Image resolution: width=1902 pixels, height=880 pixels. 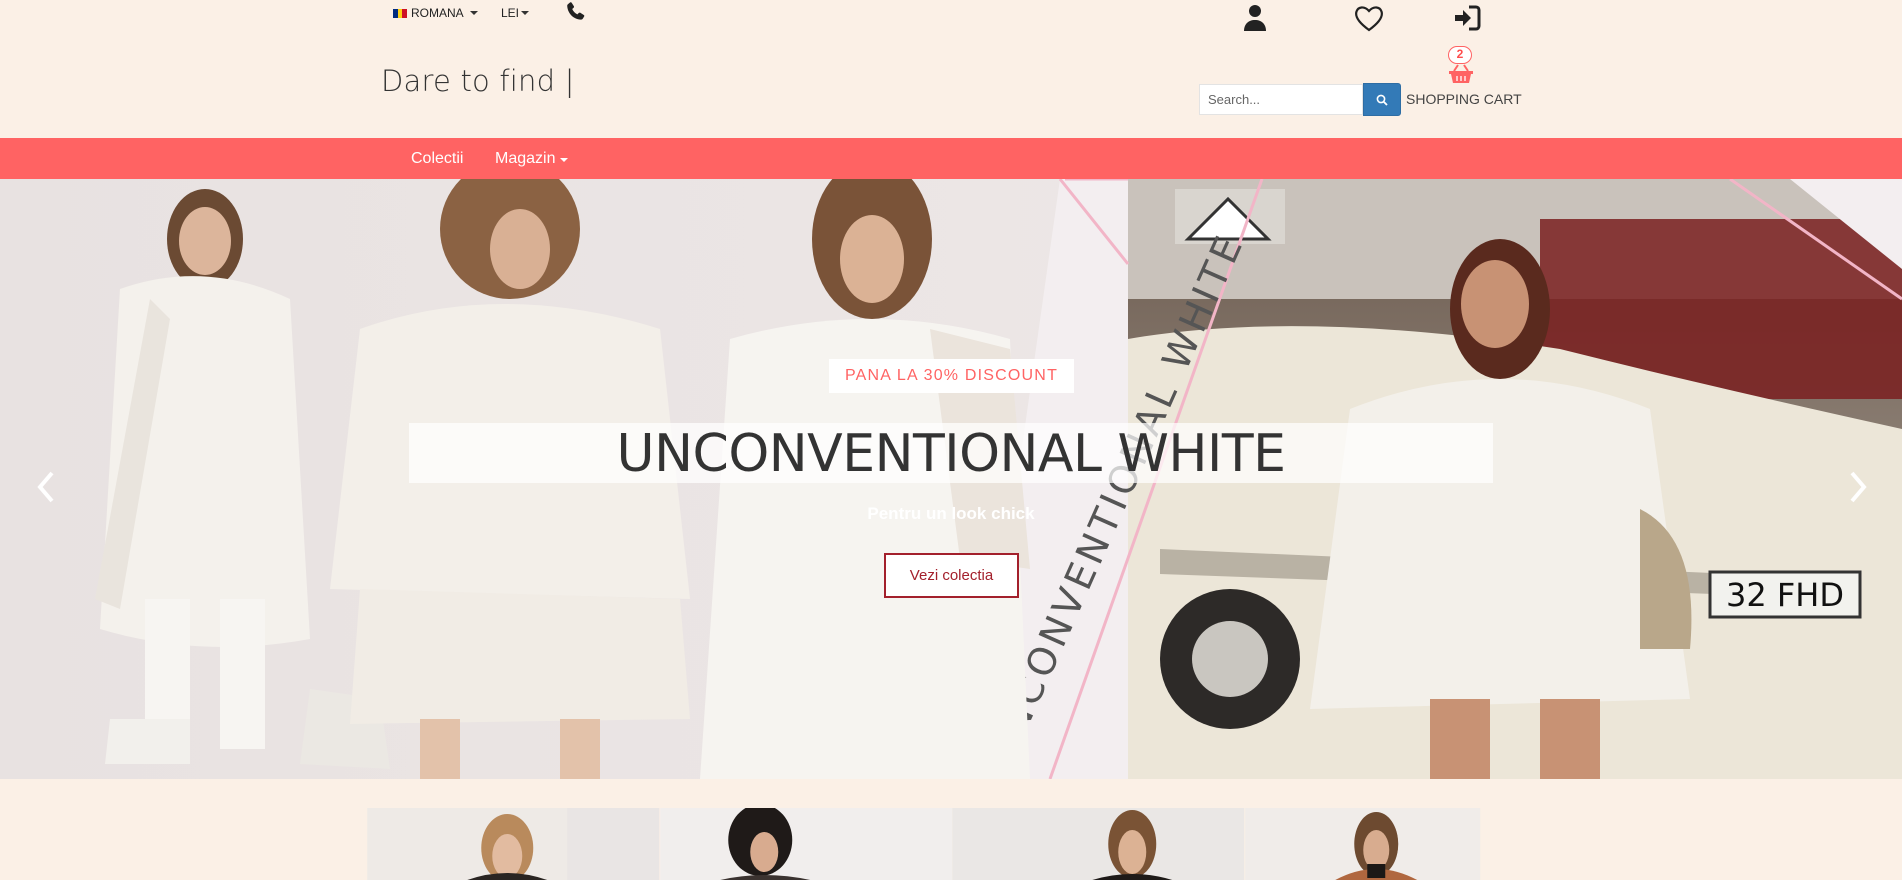 I want to click on basket-icon, so click(x=1461, y=76).